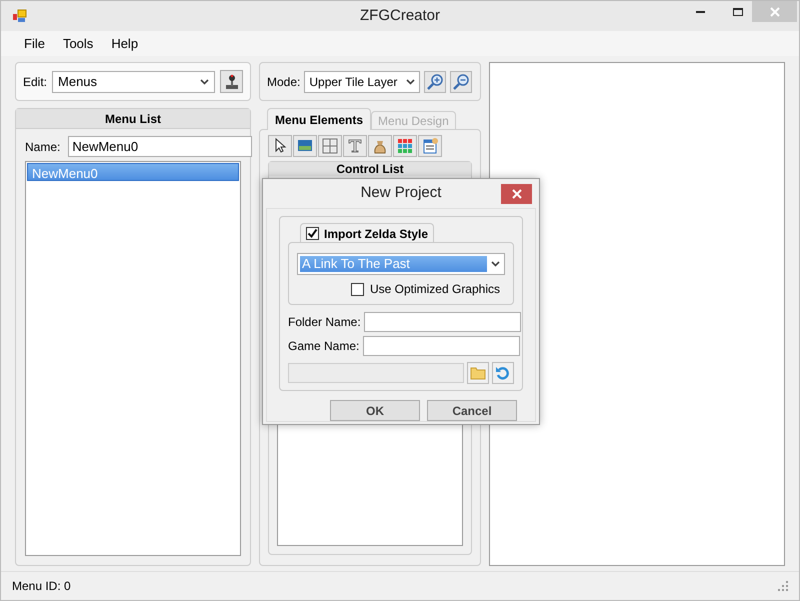 This screenshot has width=800, height=601. What do you see at coordinates (20, 16) in the screenshot?
I see `app-icon` at bounding box center [20, 16].